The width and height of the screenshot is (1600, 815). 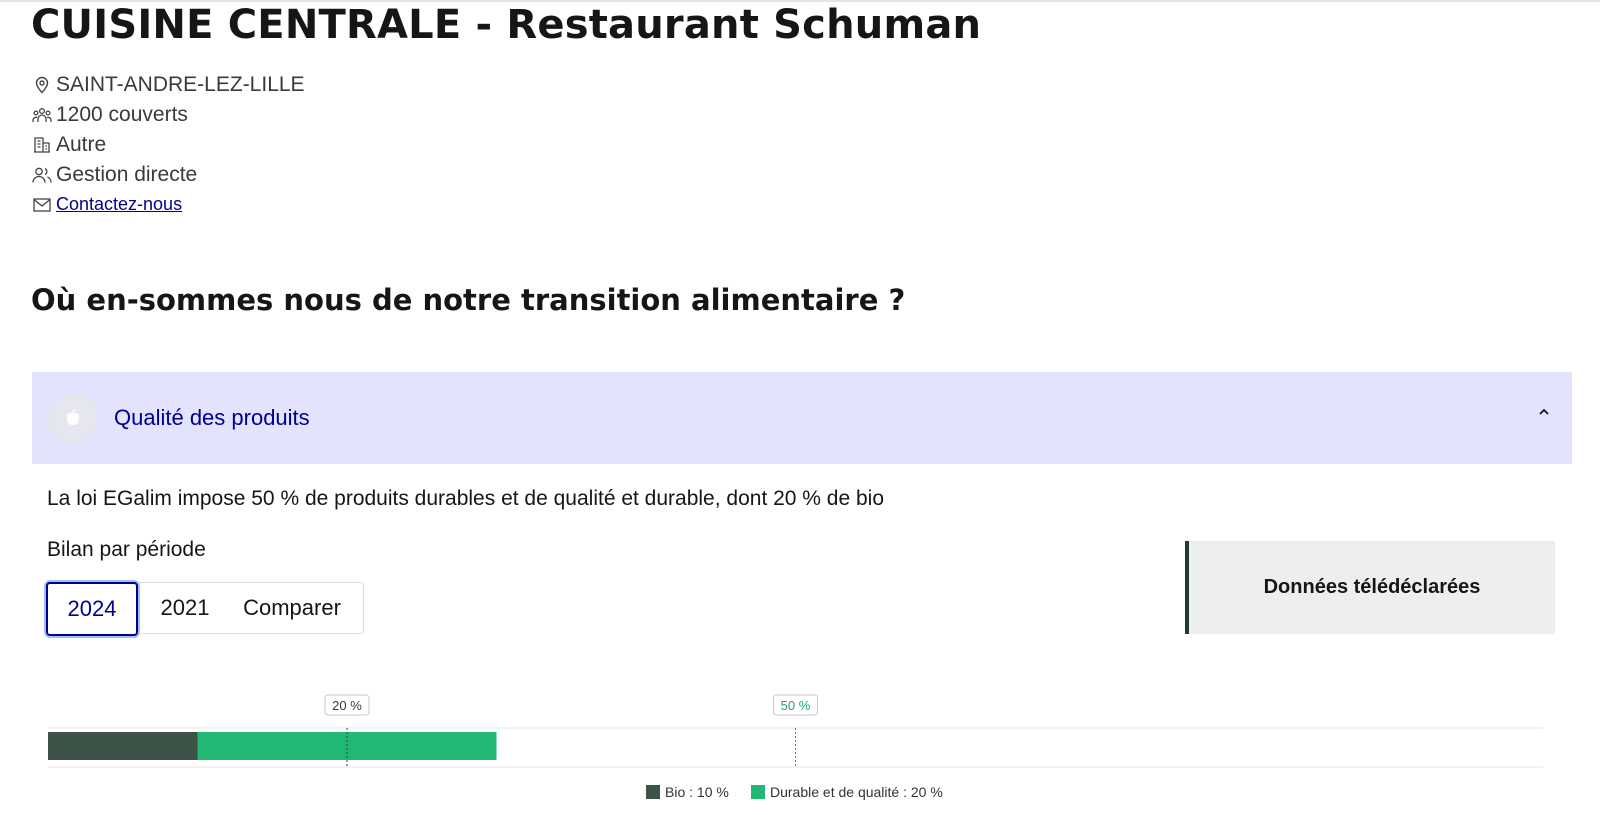 I want to click on legend-swatch-bio, so click(x=653, y=792).